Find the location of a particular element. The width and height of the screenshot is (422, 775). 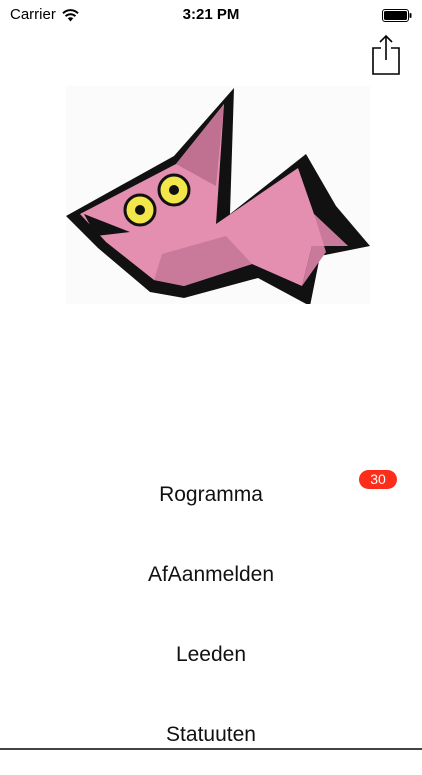

share-button is located at coordinates (386, 55).